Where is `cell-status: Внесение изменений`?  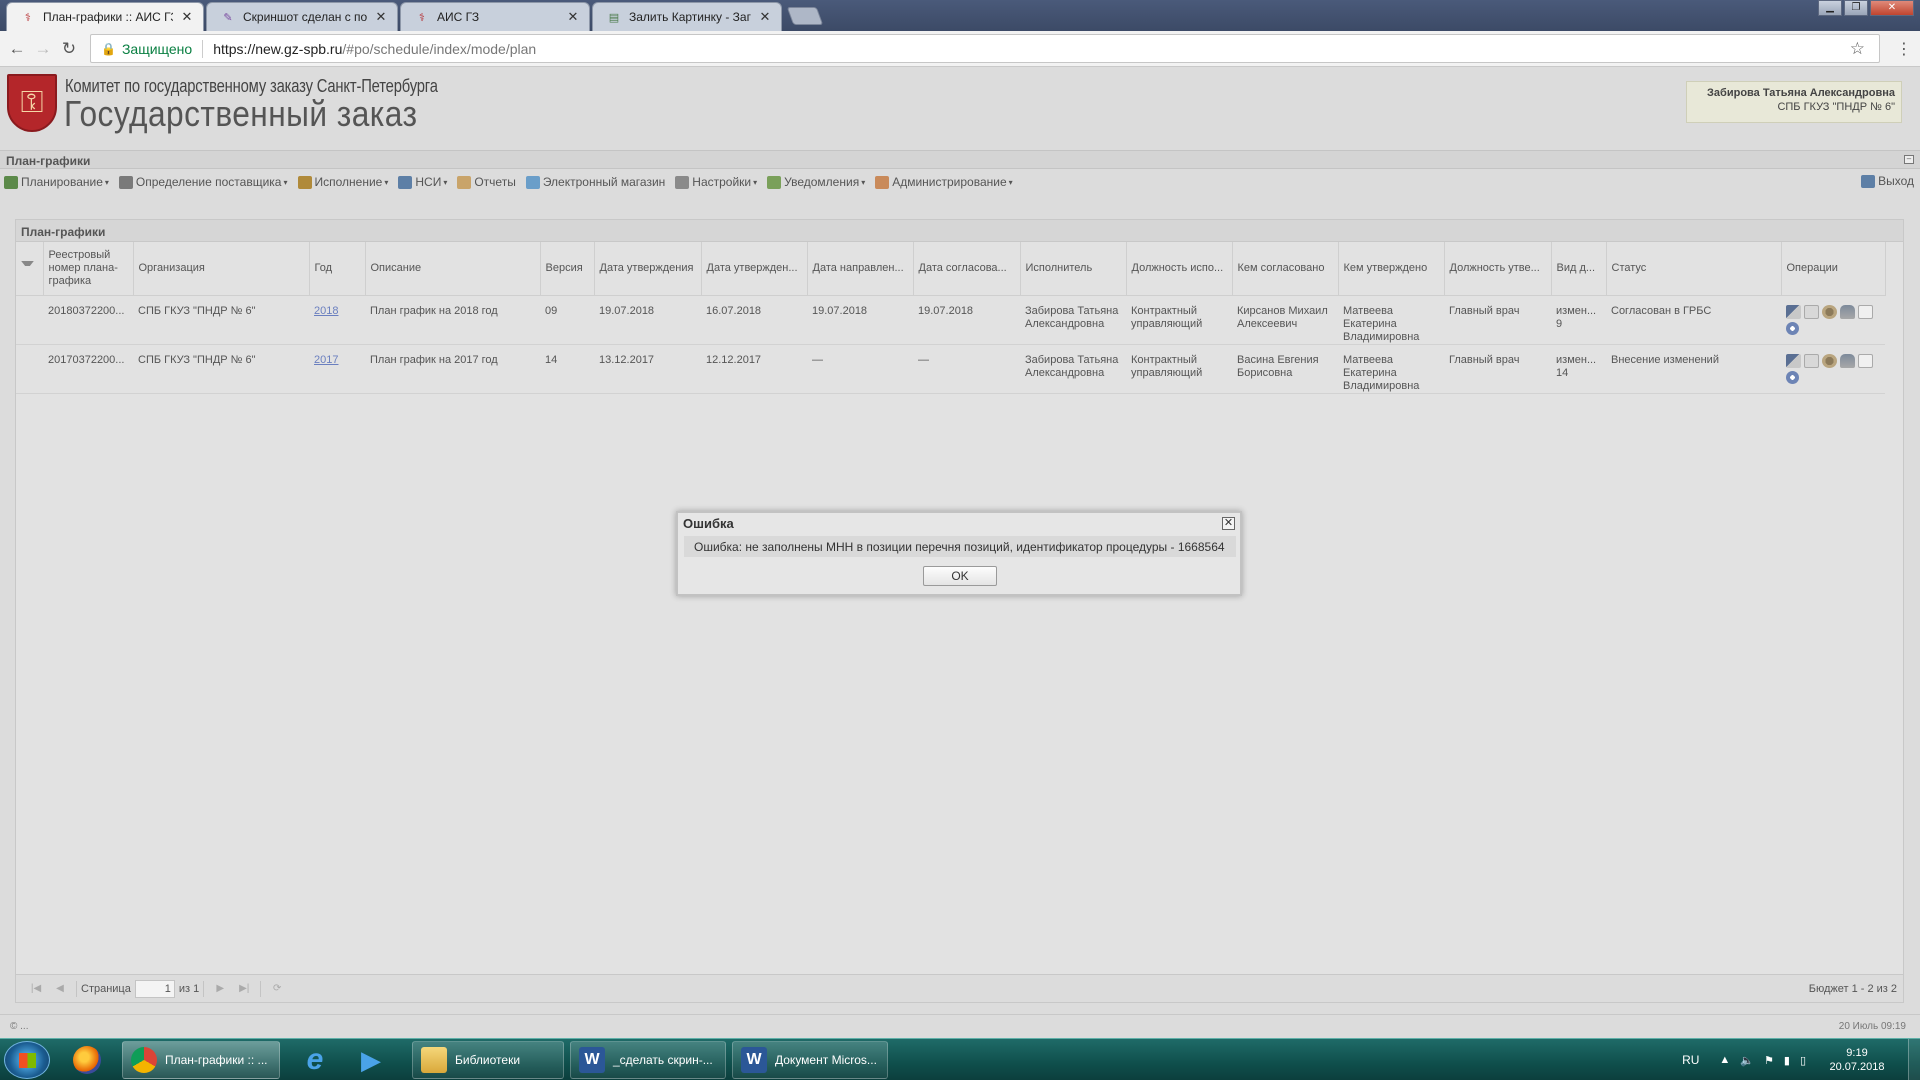
cell-status: Внесение изменений is located at coordinates (1693, 369).